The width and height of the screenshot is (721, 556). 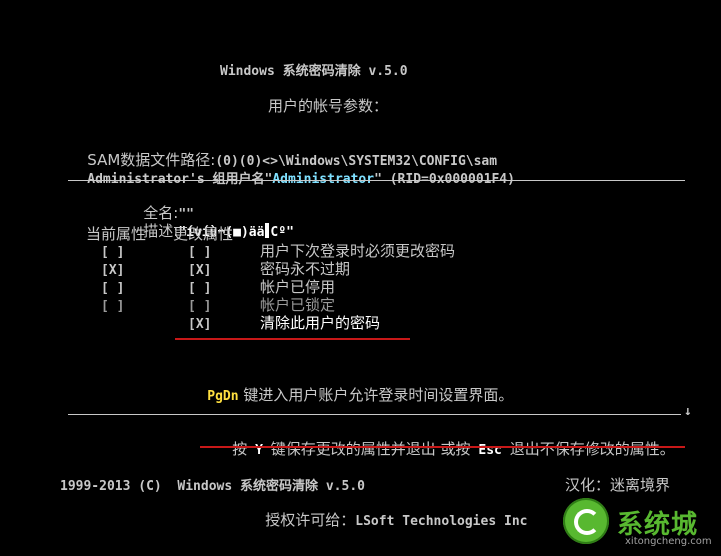 I want to click on text-cursor, so click(x=267, y=230).